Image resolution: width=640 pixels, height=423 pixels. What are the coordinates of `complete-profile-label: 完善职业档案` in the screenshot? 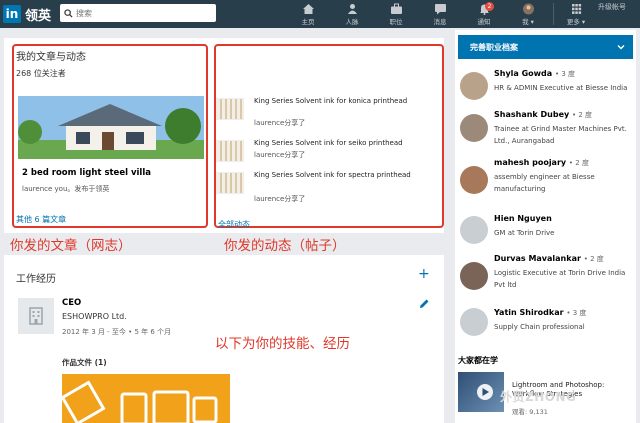 It's located at (494, 47).